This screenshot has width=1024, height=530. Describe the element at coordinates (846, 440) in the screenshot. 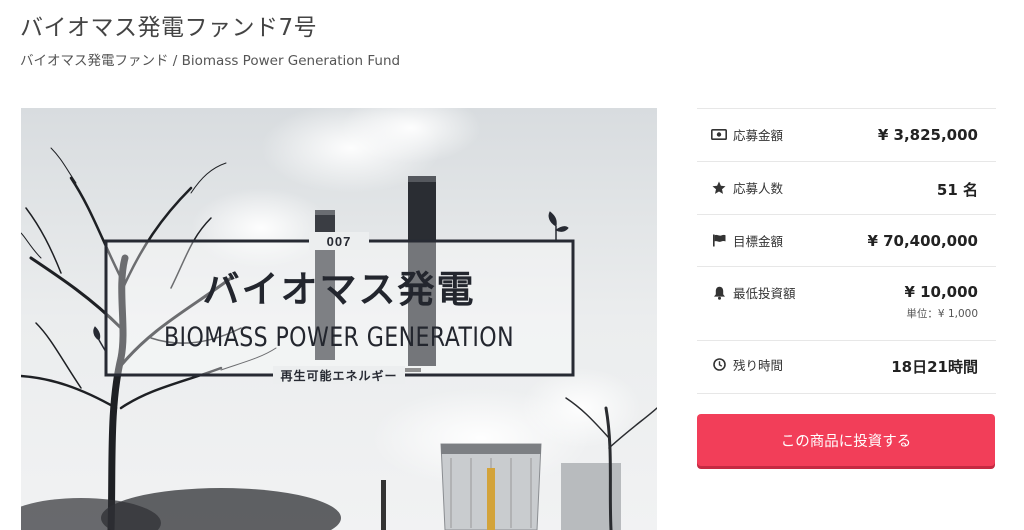

I see `invest-button: この商品に投資する` at that location.